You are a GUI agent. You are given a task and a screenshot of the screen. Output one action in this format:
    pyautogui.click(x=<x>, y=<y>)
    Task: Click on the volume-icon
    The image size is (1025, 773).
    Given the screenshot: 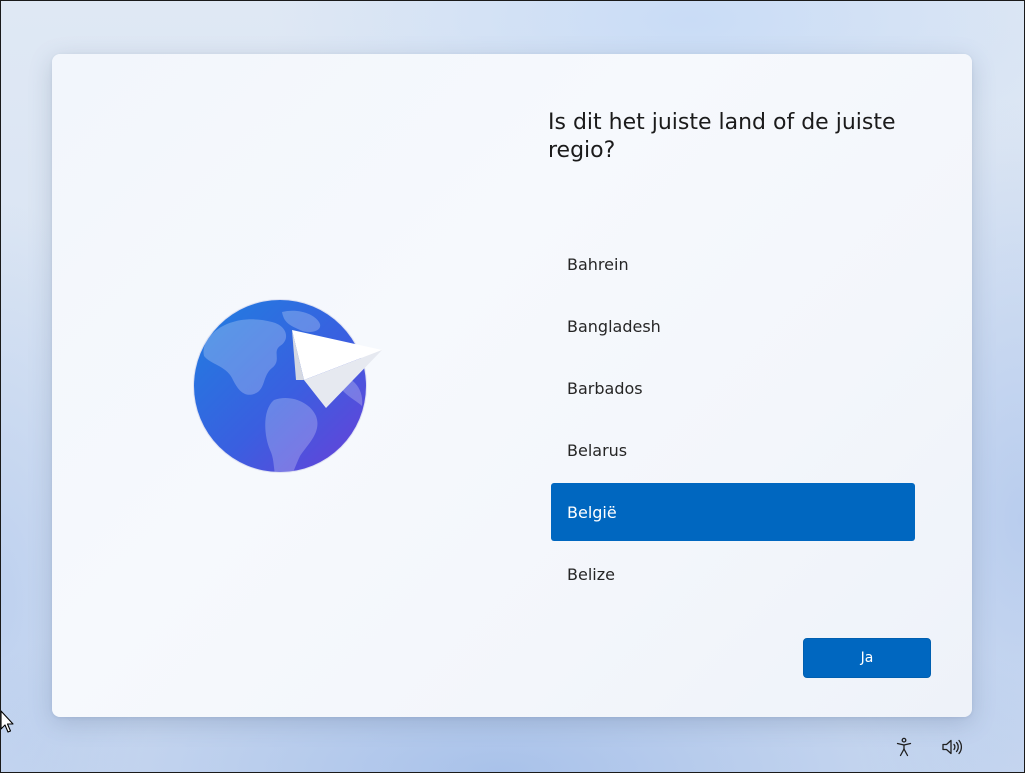 What is the action you would take?
    pyautogui.click(x=952, y=747)
    